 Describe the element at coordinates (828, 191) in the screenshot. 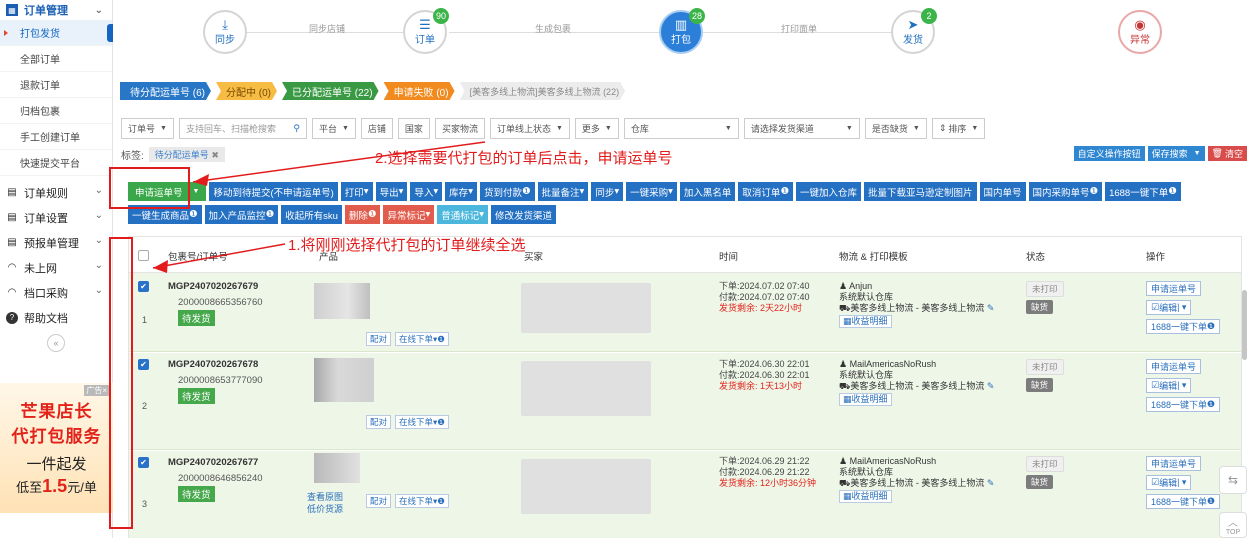

I see `add-warehouse-button: 一键加入仓库` at that location.